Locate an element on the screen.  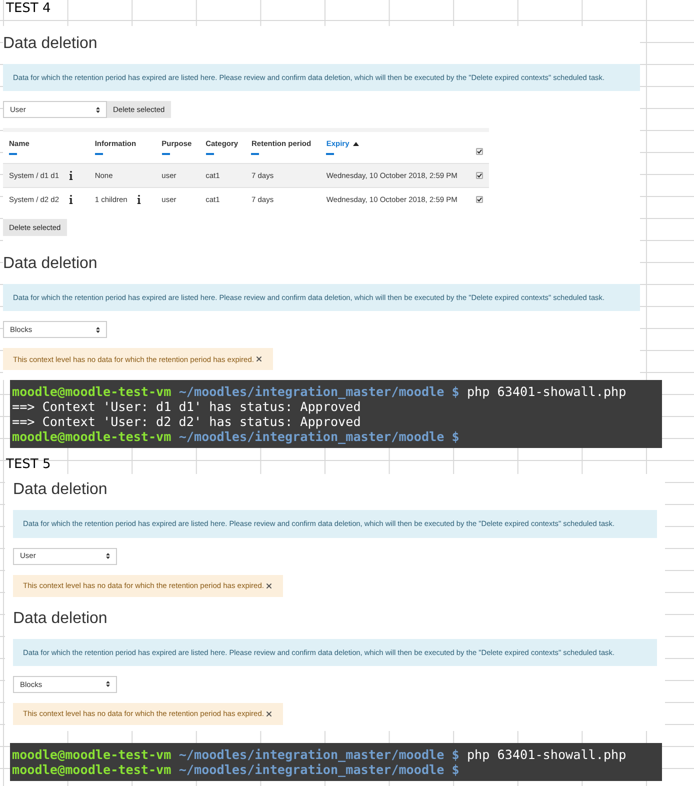
cell-label: TEST 5 is located at coordinates (29, 465).